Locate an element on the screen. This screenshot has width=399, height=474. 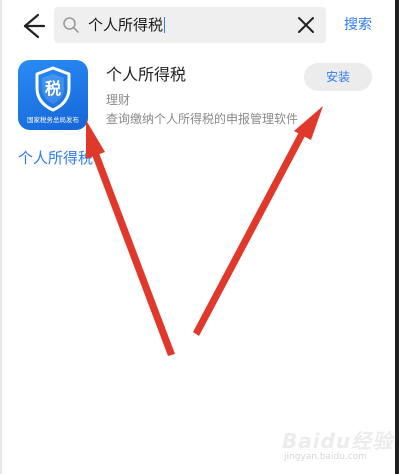
search-input: 个人所得税 is located at coordinates (190, 25).